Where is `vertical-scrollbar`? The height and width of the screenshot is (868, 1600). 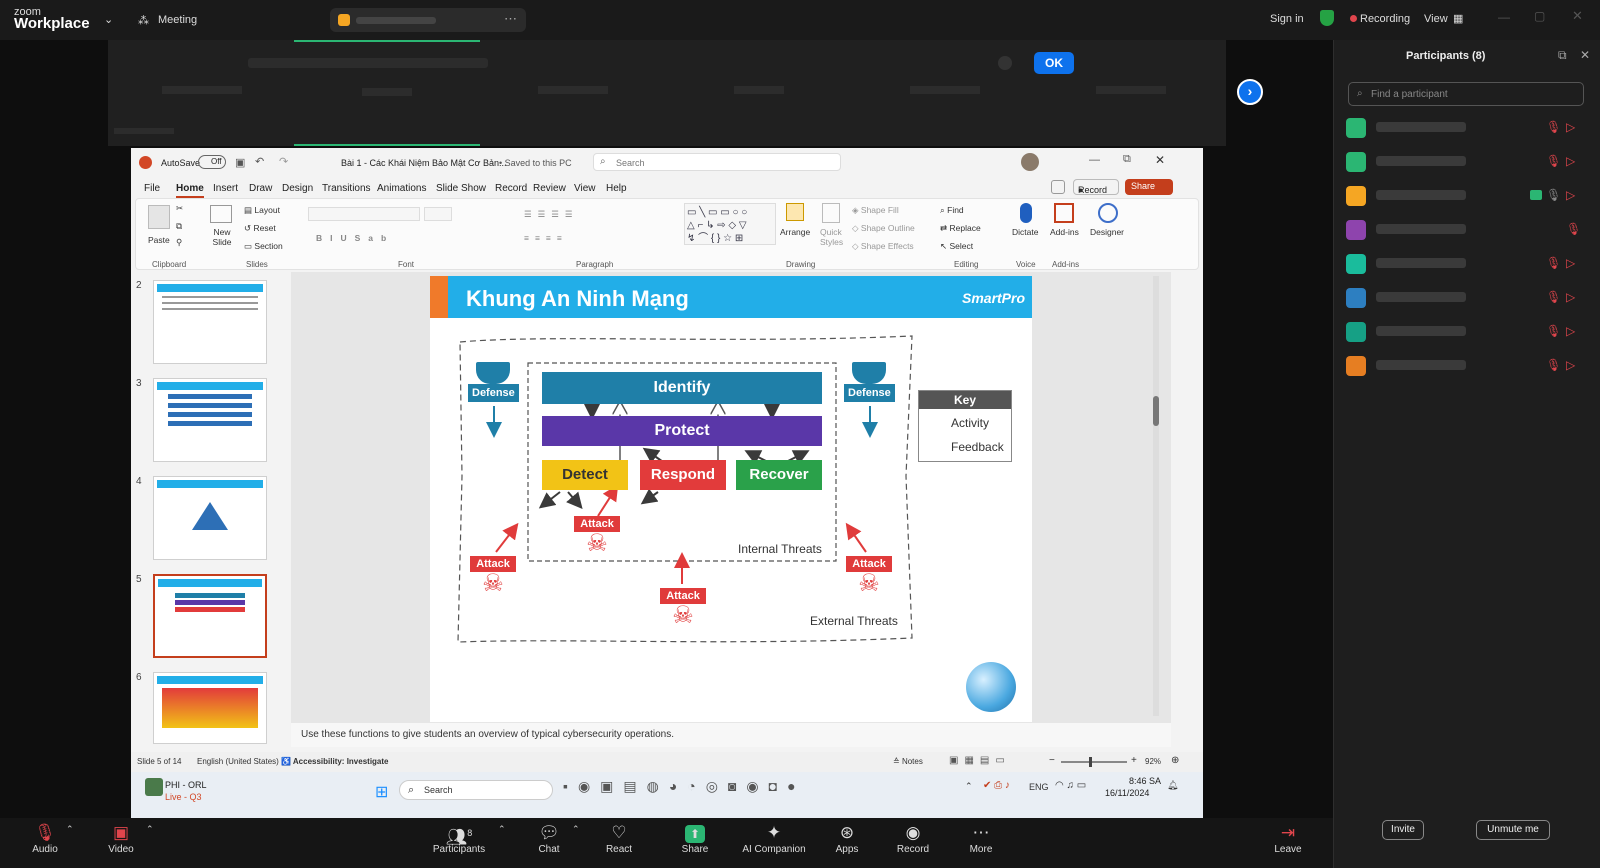 vertical-scrollbar is located at coordinates (1156, 496).